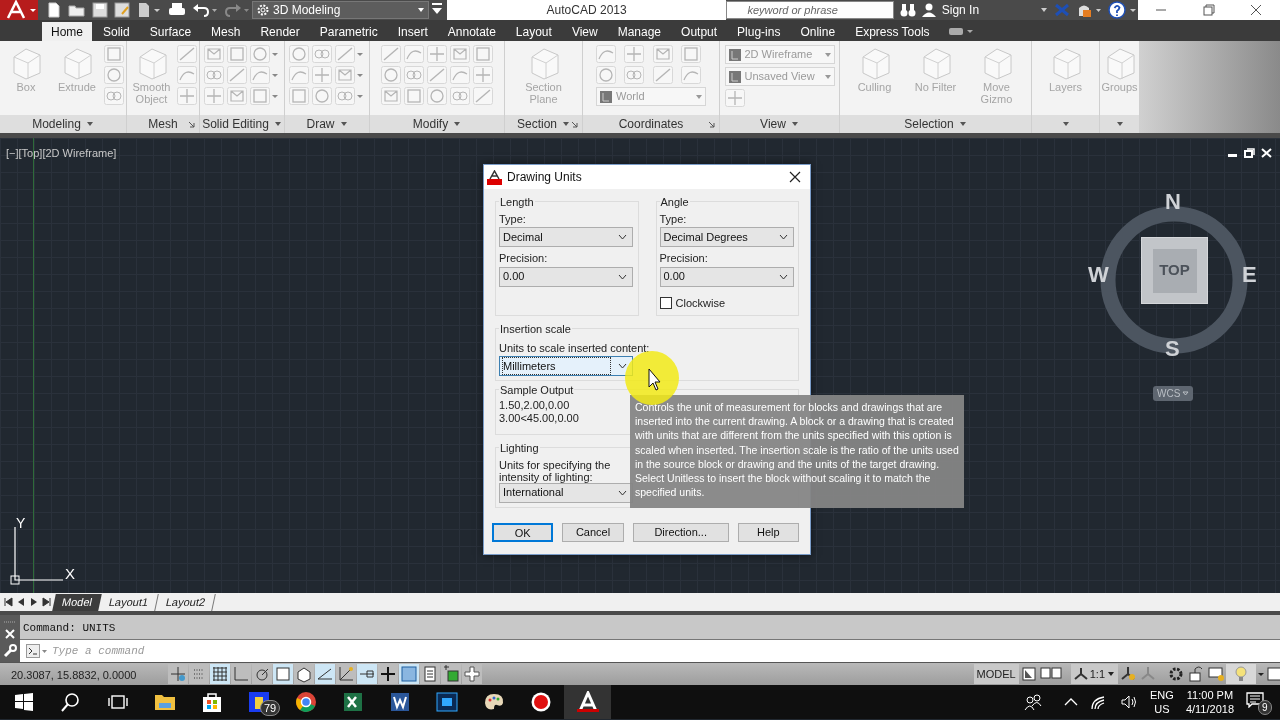 This screenshot has width=1280, height=720. What do you see at coordinates (892, 31) in the screenshot?
I see `ribbon-tab: Express Tools` at bounding box center [892, 31].